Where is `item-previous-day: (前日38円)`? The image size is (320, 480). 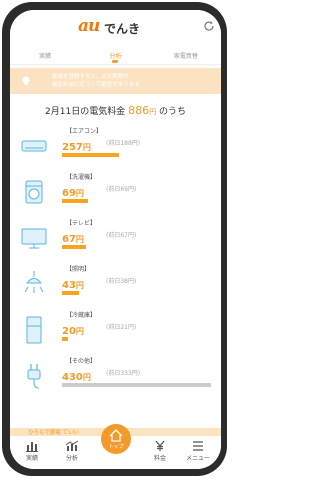 item-previous-day: (前日38円) is located at coordinates (121, 281).